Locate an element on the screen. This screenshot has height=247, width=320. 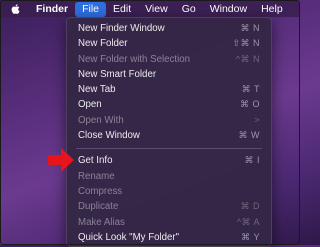
menu-item-label: Open With is located at coordinates (101, 120).